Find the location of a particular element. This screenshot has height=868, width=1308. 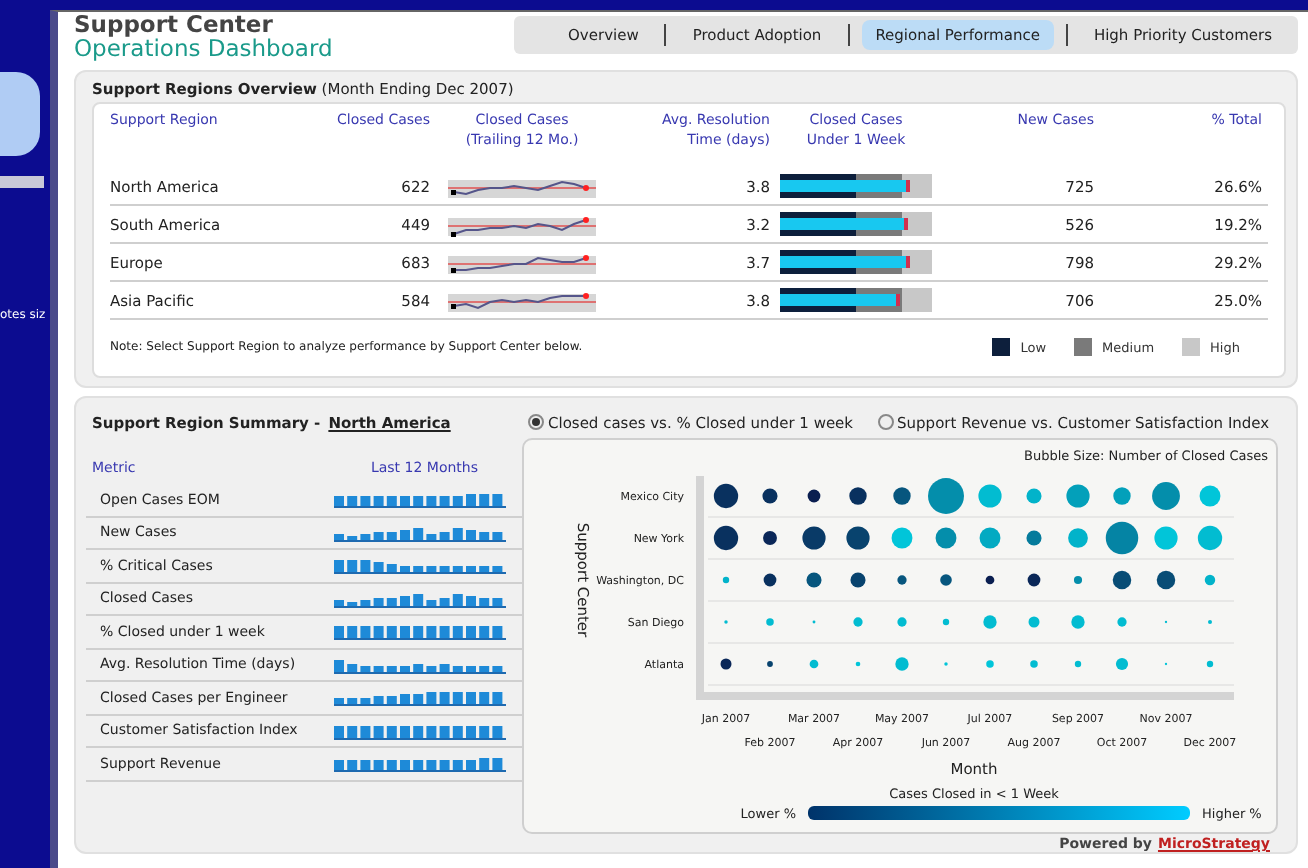

app-subtitle: Operations Dashboard is located at coordinates (203, 48).